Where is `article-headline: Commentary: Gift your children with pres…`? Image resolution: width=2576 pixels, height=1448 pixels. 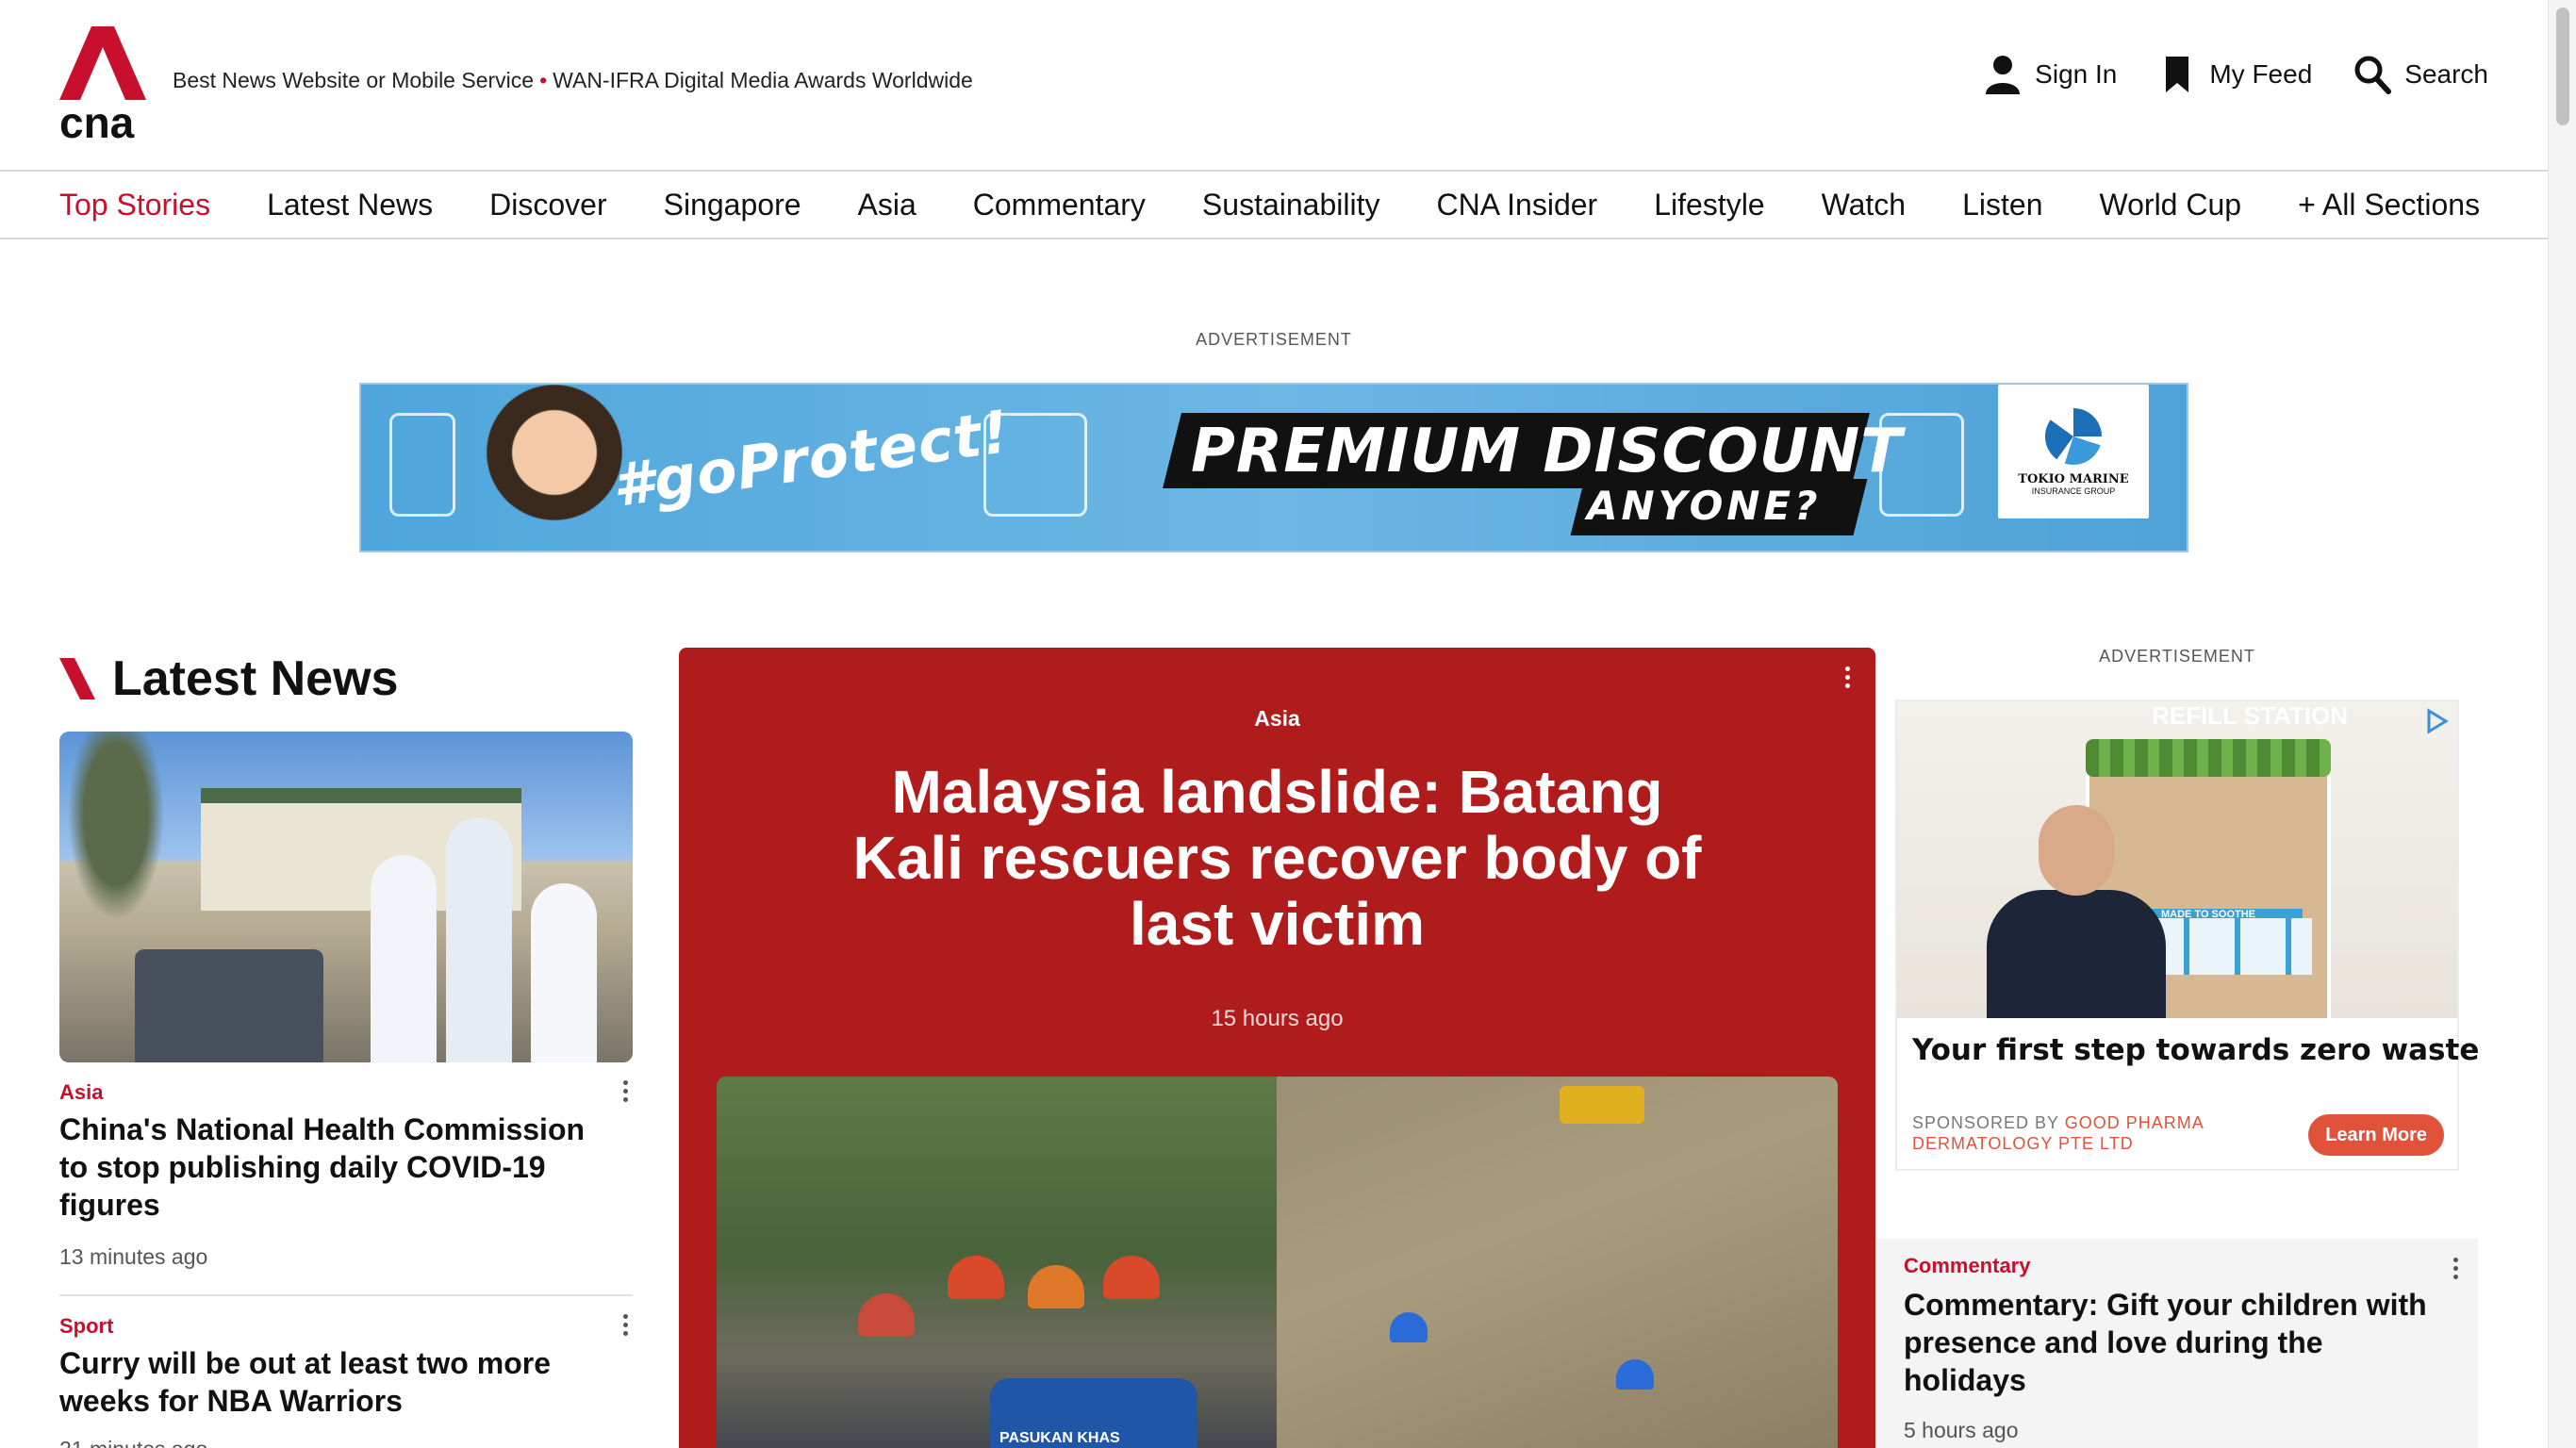
article-headline: Commentary: Gift your children with pres… is located at coordinates (2177, 1342).